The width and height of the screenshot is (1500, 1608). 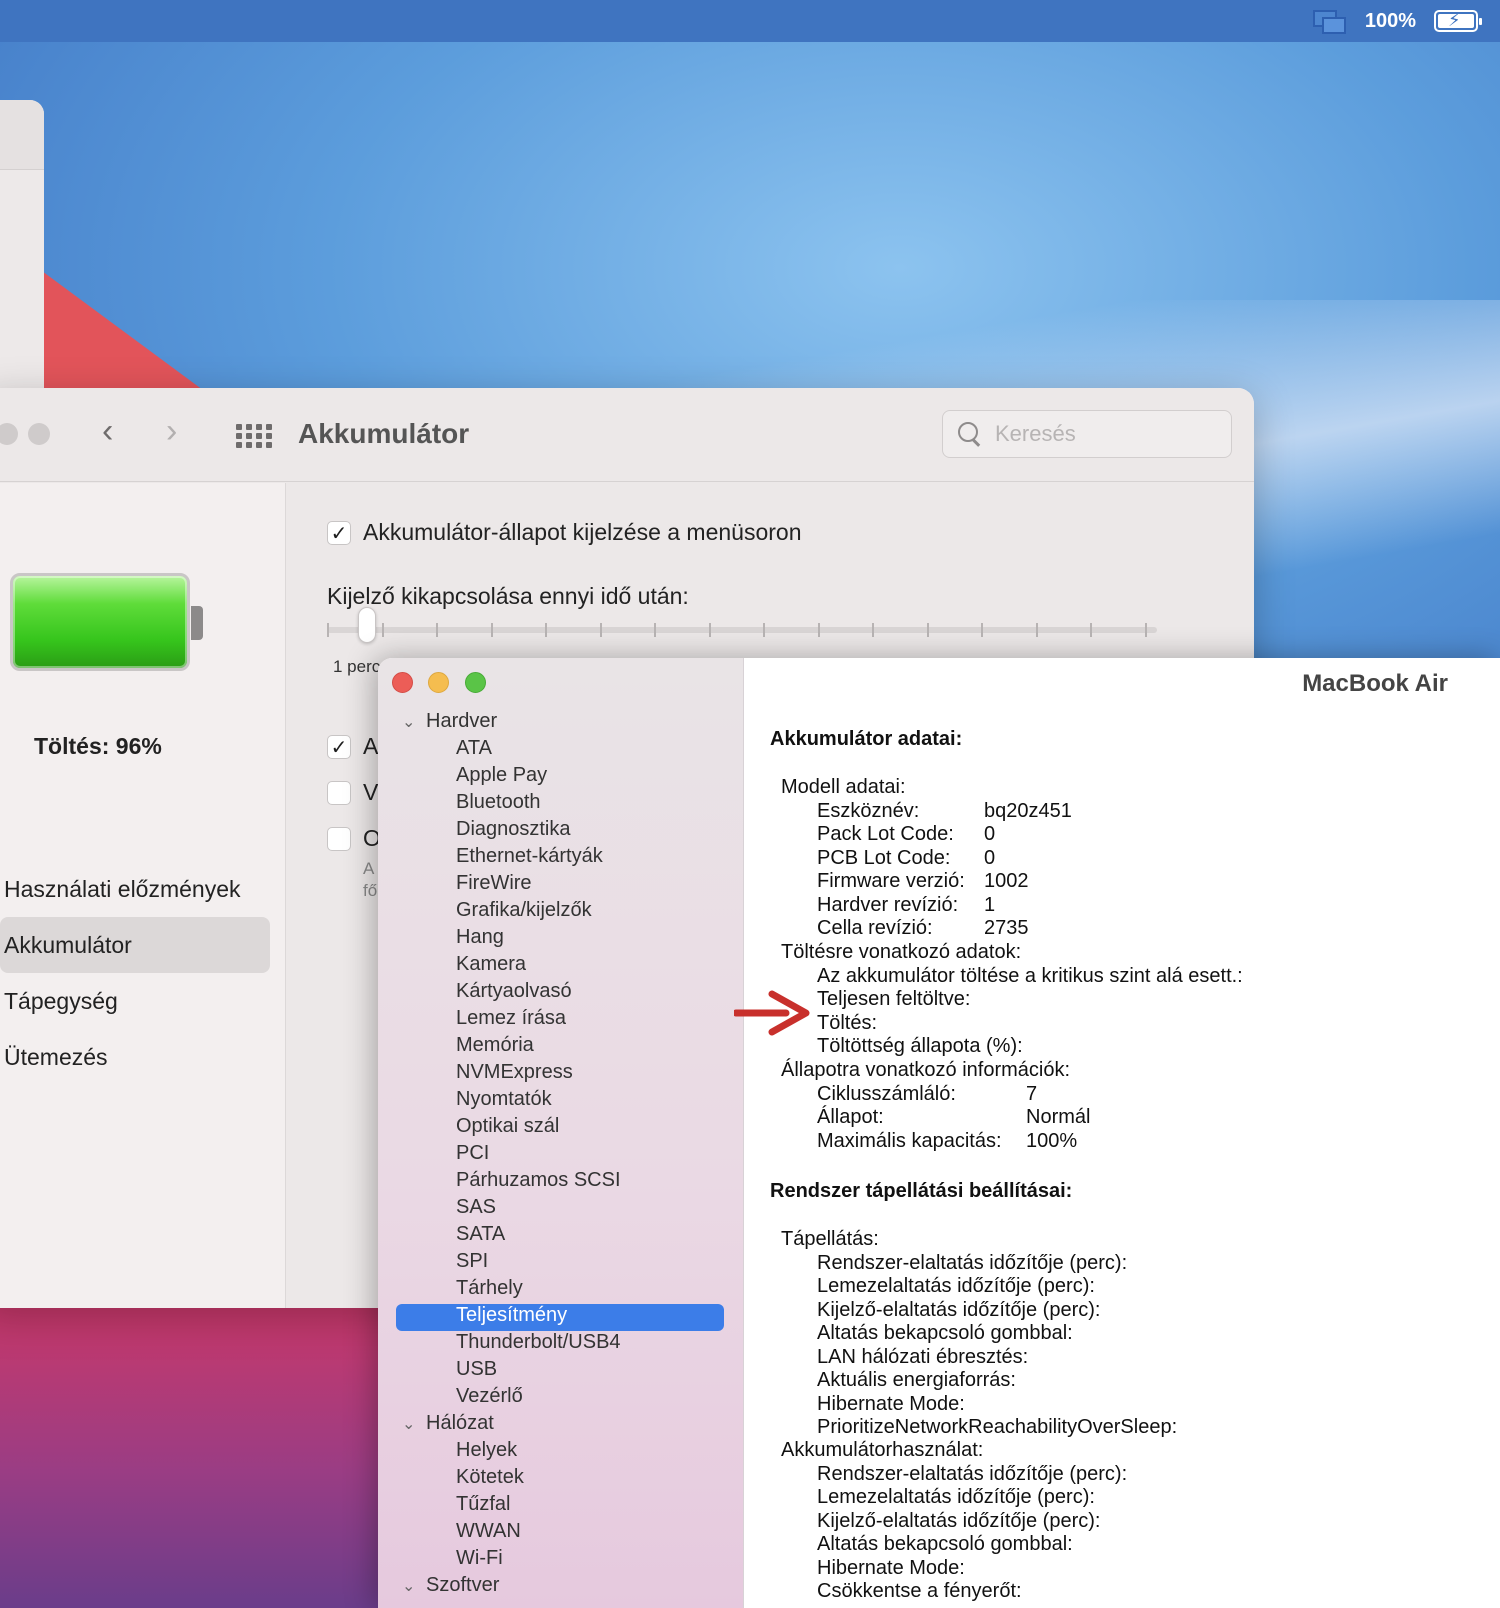 I want to click on tree-item: FireWire, so click(x=561, y=885).